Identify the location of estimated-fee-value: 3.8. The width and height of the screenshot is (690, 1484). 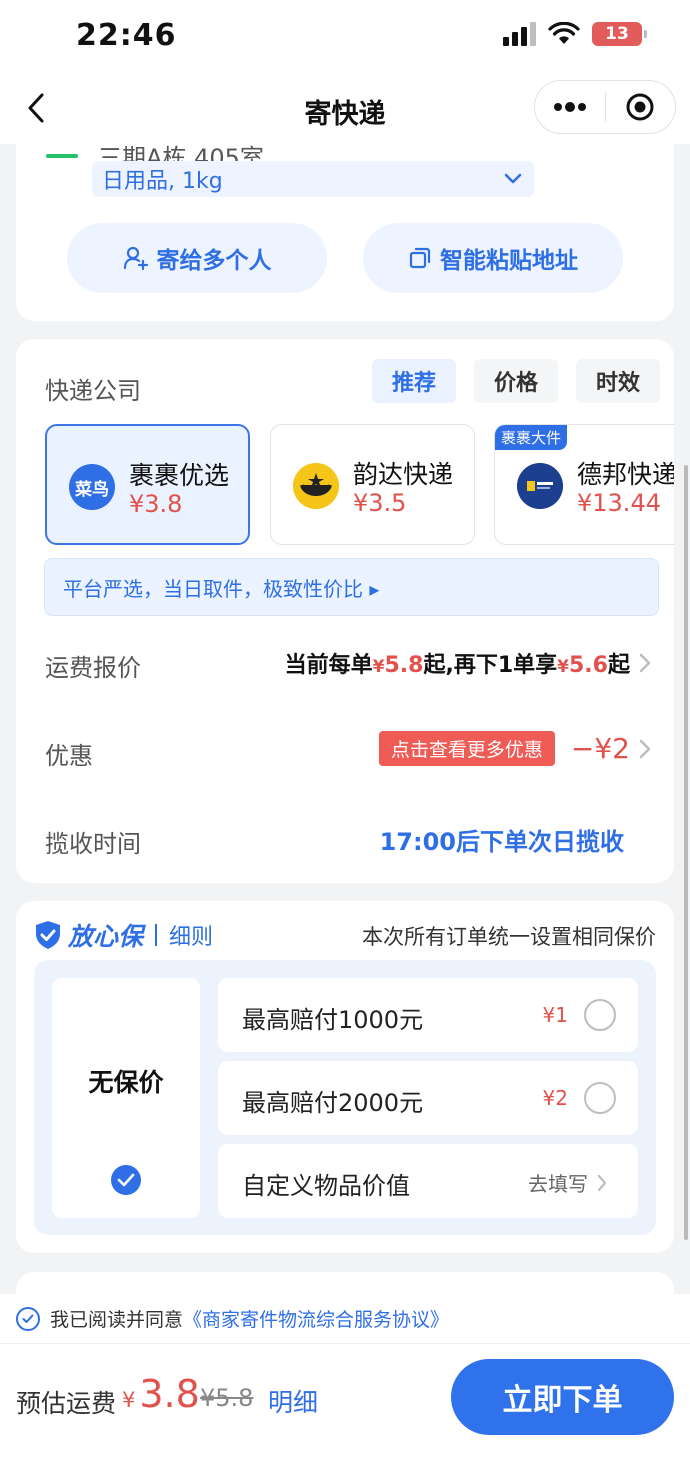
(169, 1394).